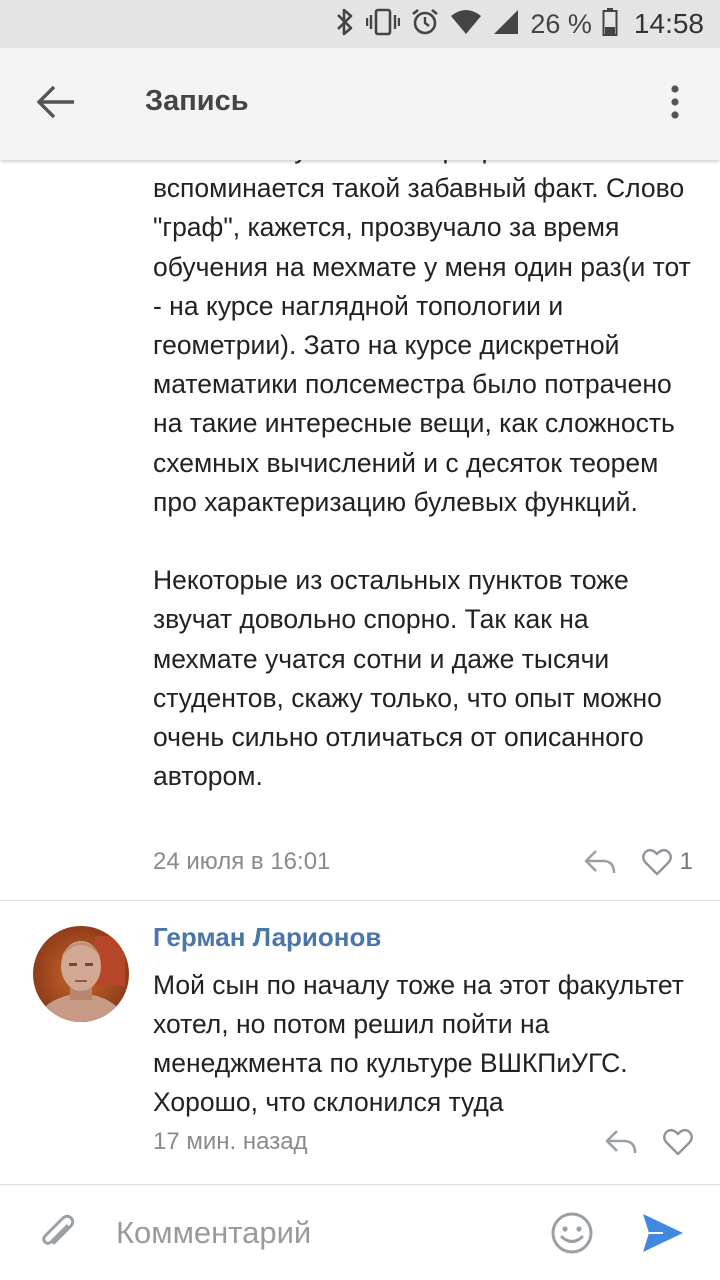 This screenshot has width=720, height=1280. I want to click on comment-divider, so click(360, 900).